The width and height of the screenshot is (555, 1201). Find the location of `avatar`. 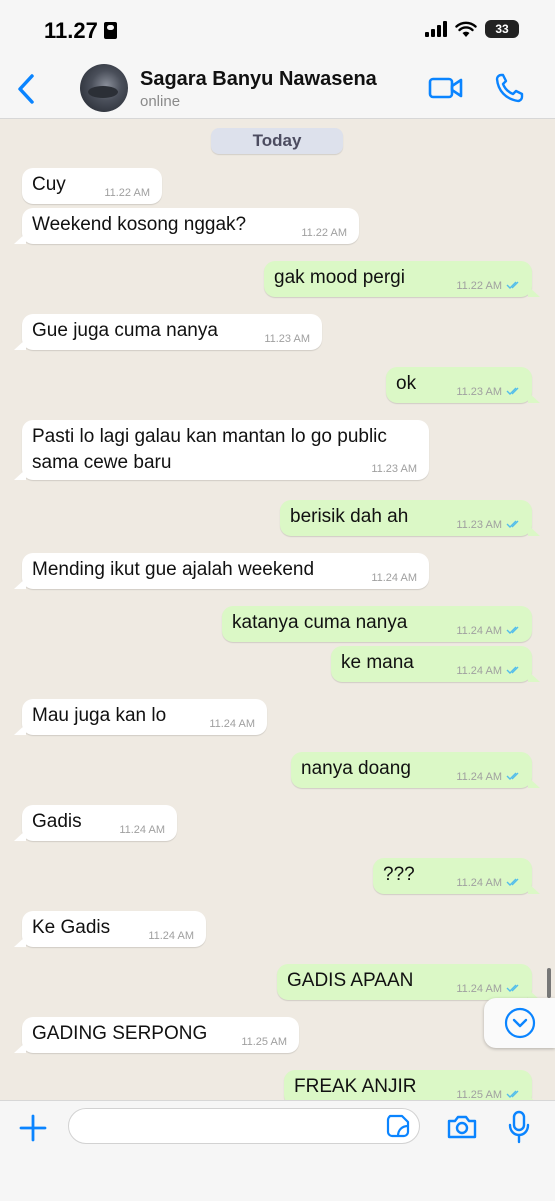

avatar is located at coordinates (104, 88).